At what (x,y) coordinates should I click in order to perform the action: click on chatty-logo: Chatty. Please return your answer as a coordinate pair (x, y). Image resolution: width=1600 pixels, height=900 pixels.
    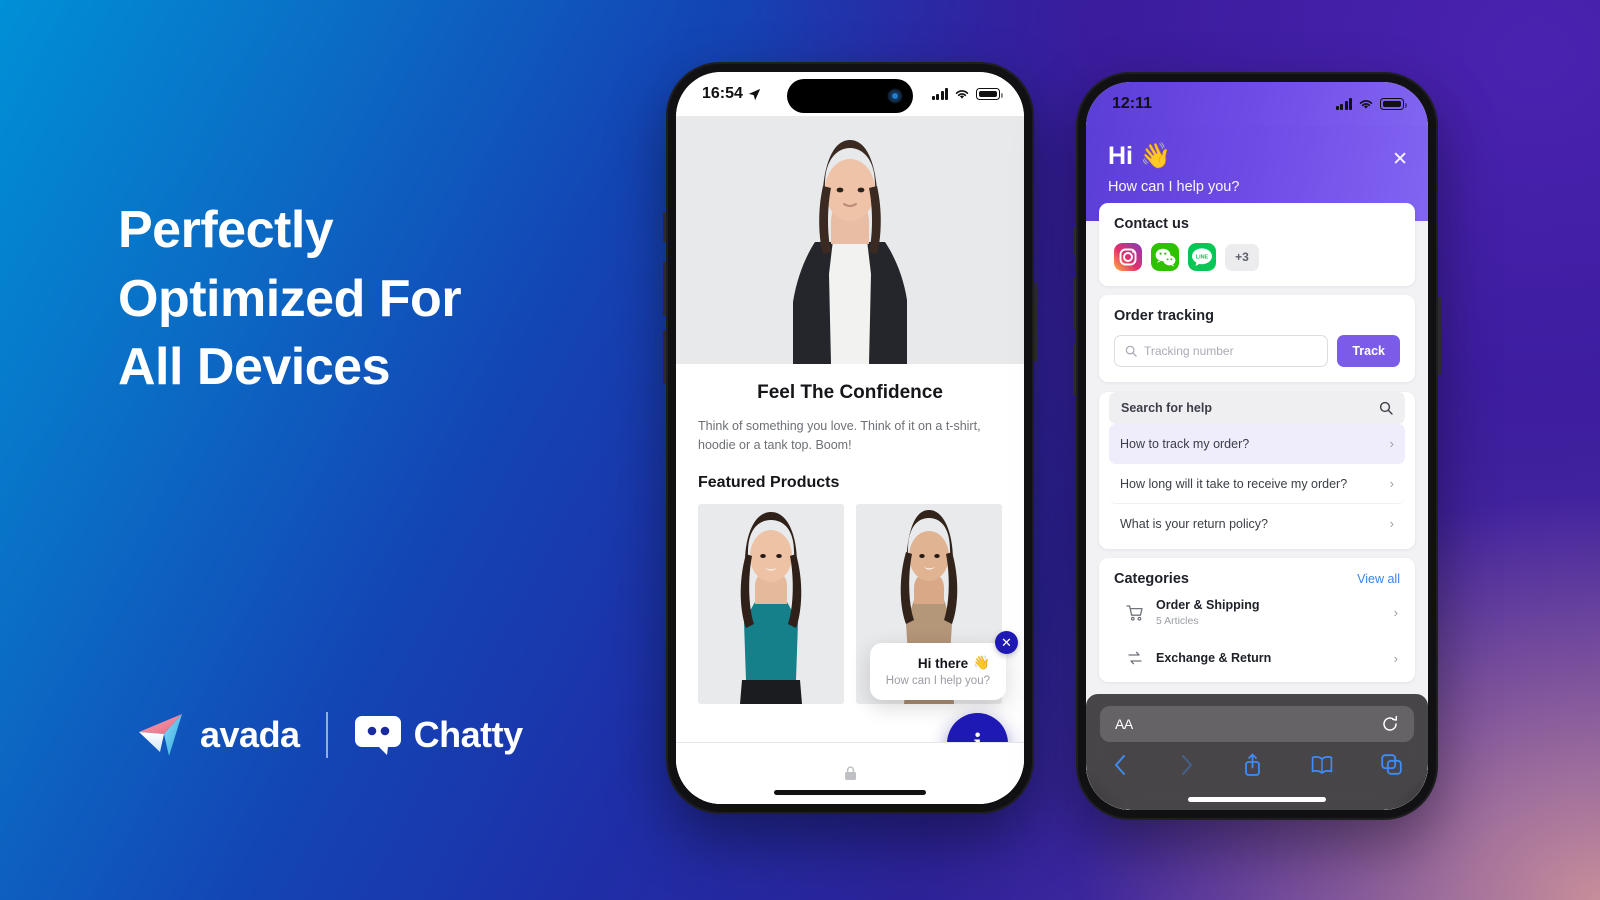
    Looking at the image, I should click on (438, 735).